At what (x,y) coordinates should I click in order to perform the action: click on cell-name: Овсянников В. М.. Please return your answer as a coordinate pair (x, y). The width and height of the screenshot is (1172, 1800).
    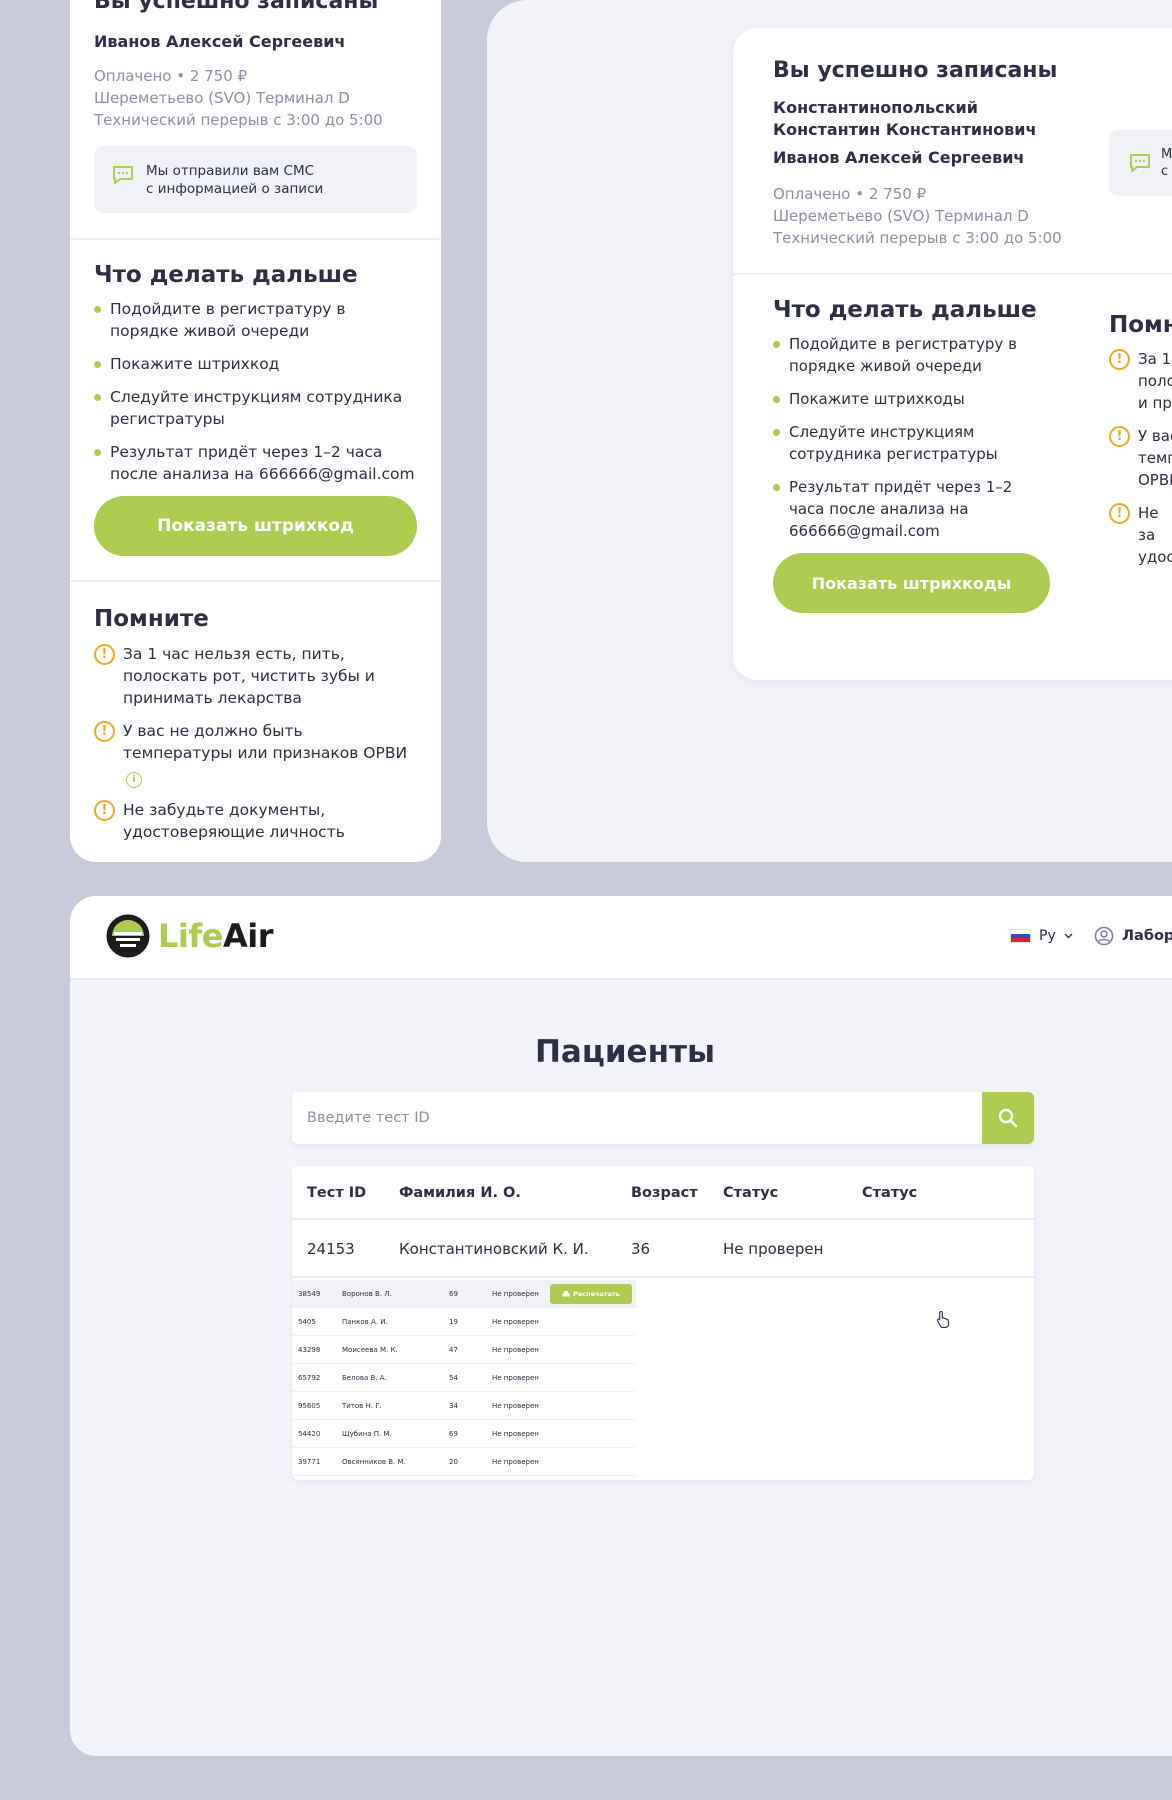
    Looking at the image, I should click on (374, 1462).